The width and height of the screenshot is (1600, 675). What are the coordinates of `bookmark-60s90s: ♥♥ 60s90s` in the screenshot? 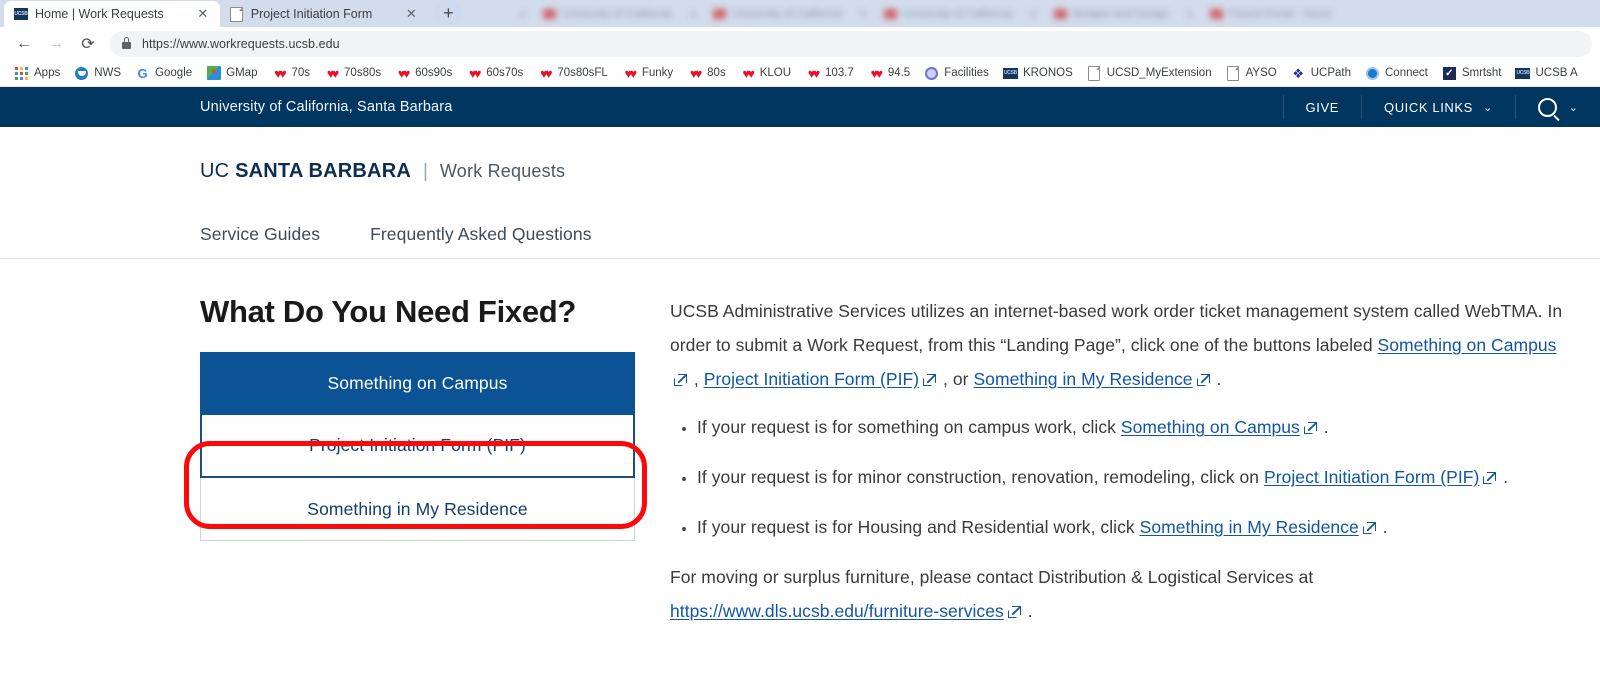 It's located at (423, 73).